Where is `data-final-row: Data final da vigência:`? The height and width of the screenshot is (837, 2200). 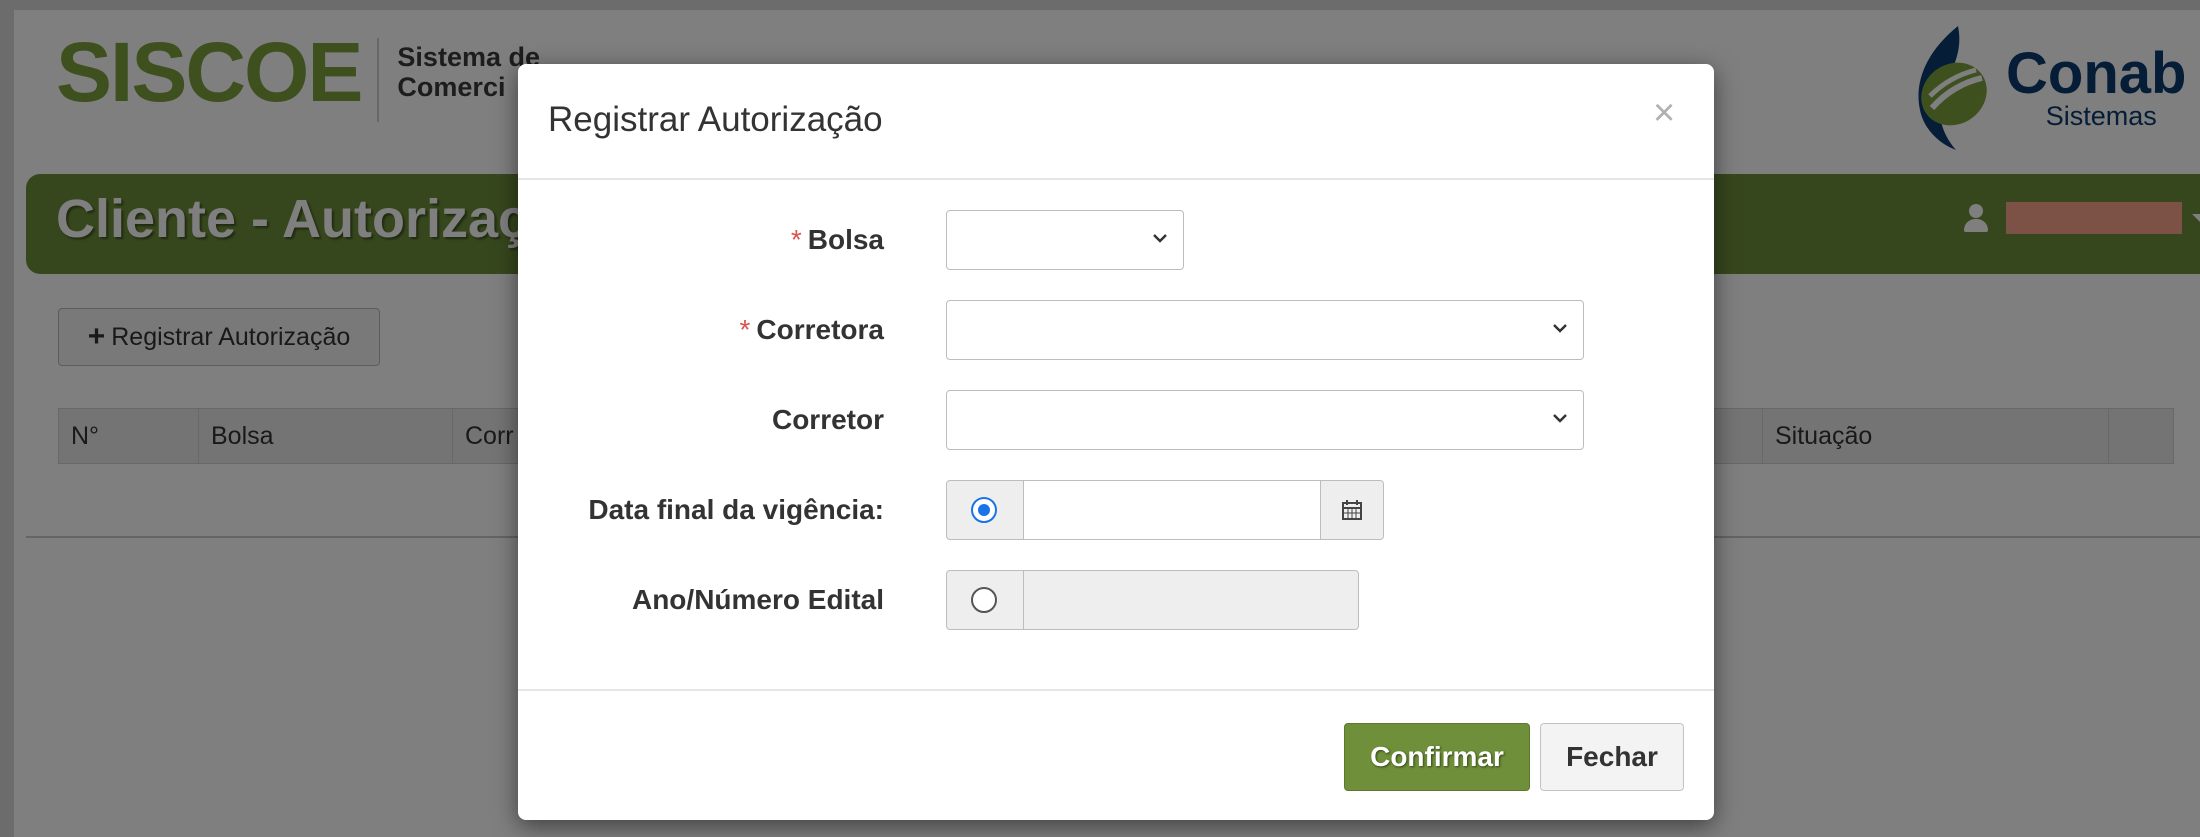 data-final-row: Data final da vigência: is located at coordinates (1116, 510).